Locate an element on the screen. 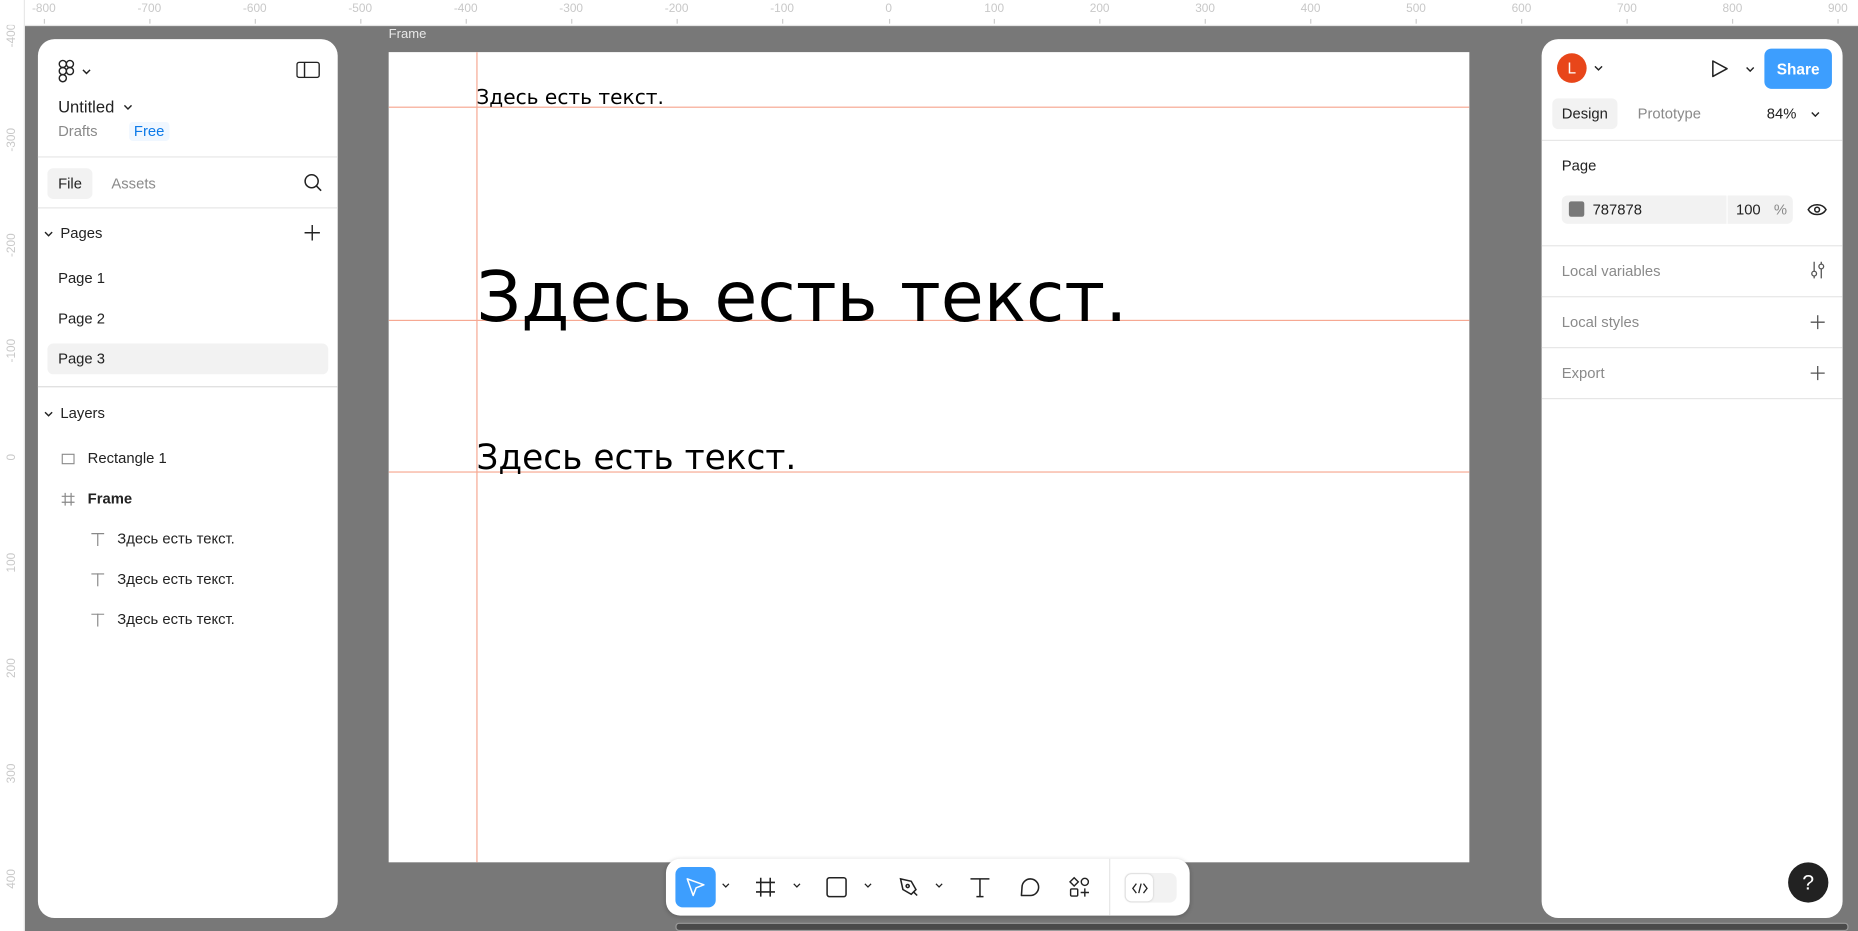 The width and height of the screenshot is (1858, 931). zoom-dropdown: 84% is located at coordinates (1793, 113).